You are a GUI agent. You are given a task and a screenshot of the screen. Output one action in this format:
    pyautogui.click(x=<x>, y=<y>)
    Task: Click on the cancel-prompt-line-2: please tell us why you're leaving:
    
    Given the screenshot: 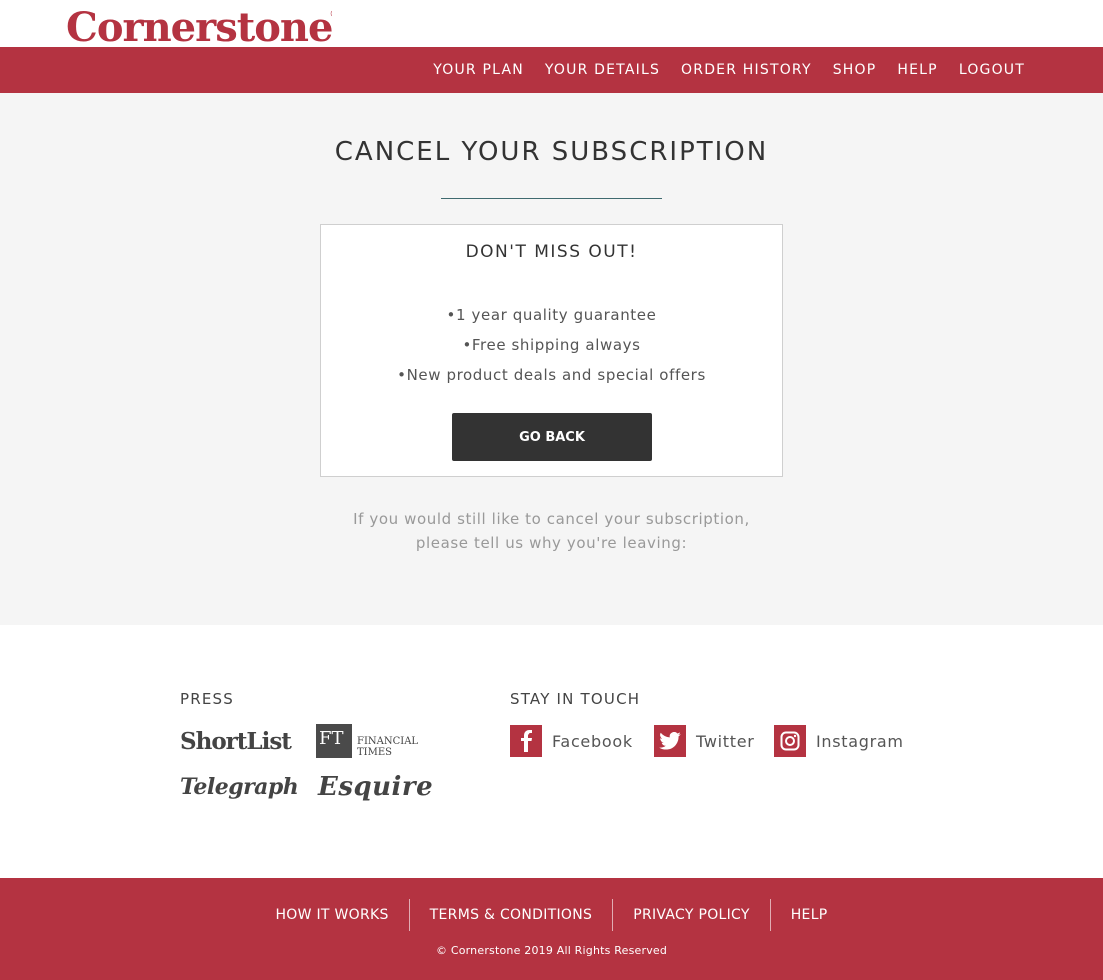 What is the action you would take?
    pyautogui.click(x=551, y=543)
    